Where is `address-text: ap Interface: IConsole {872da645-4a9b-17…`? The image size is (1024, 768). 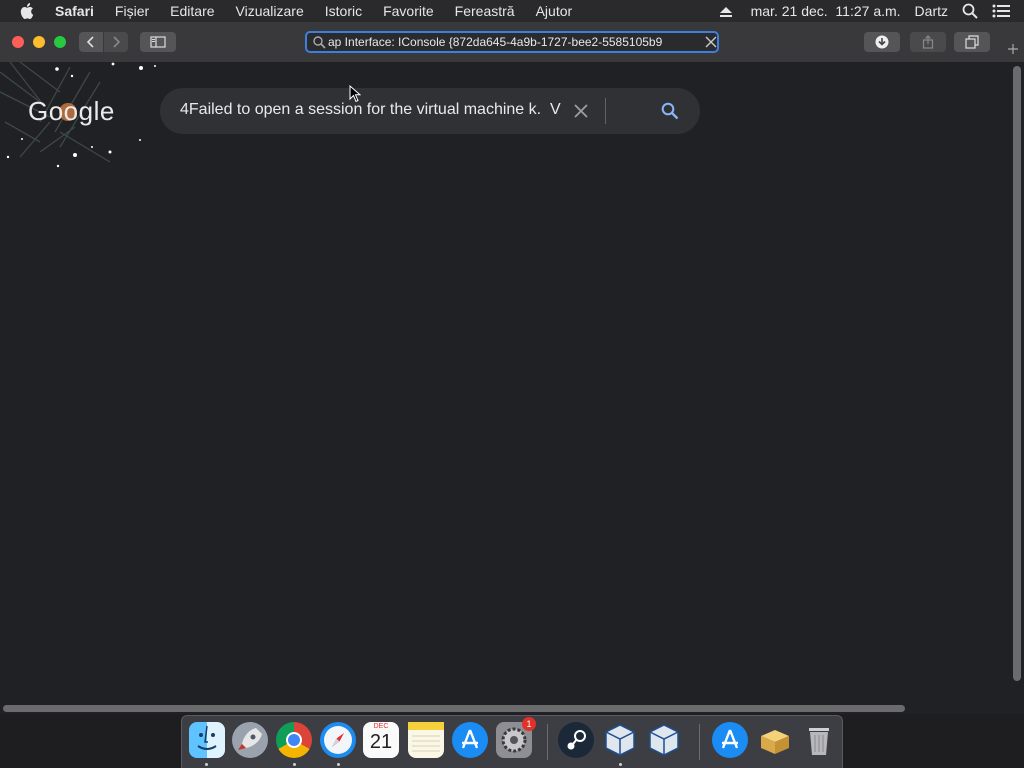
address-text: ap Interface: IConsole {872da645-4a9b-17… is located at coordinates (512, 42).